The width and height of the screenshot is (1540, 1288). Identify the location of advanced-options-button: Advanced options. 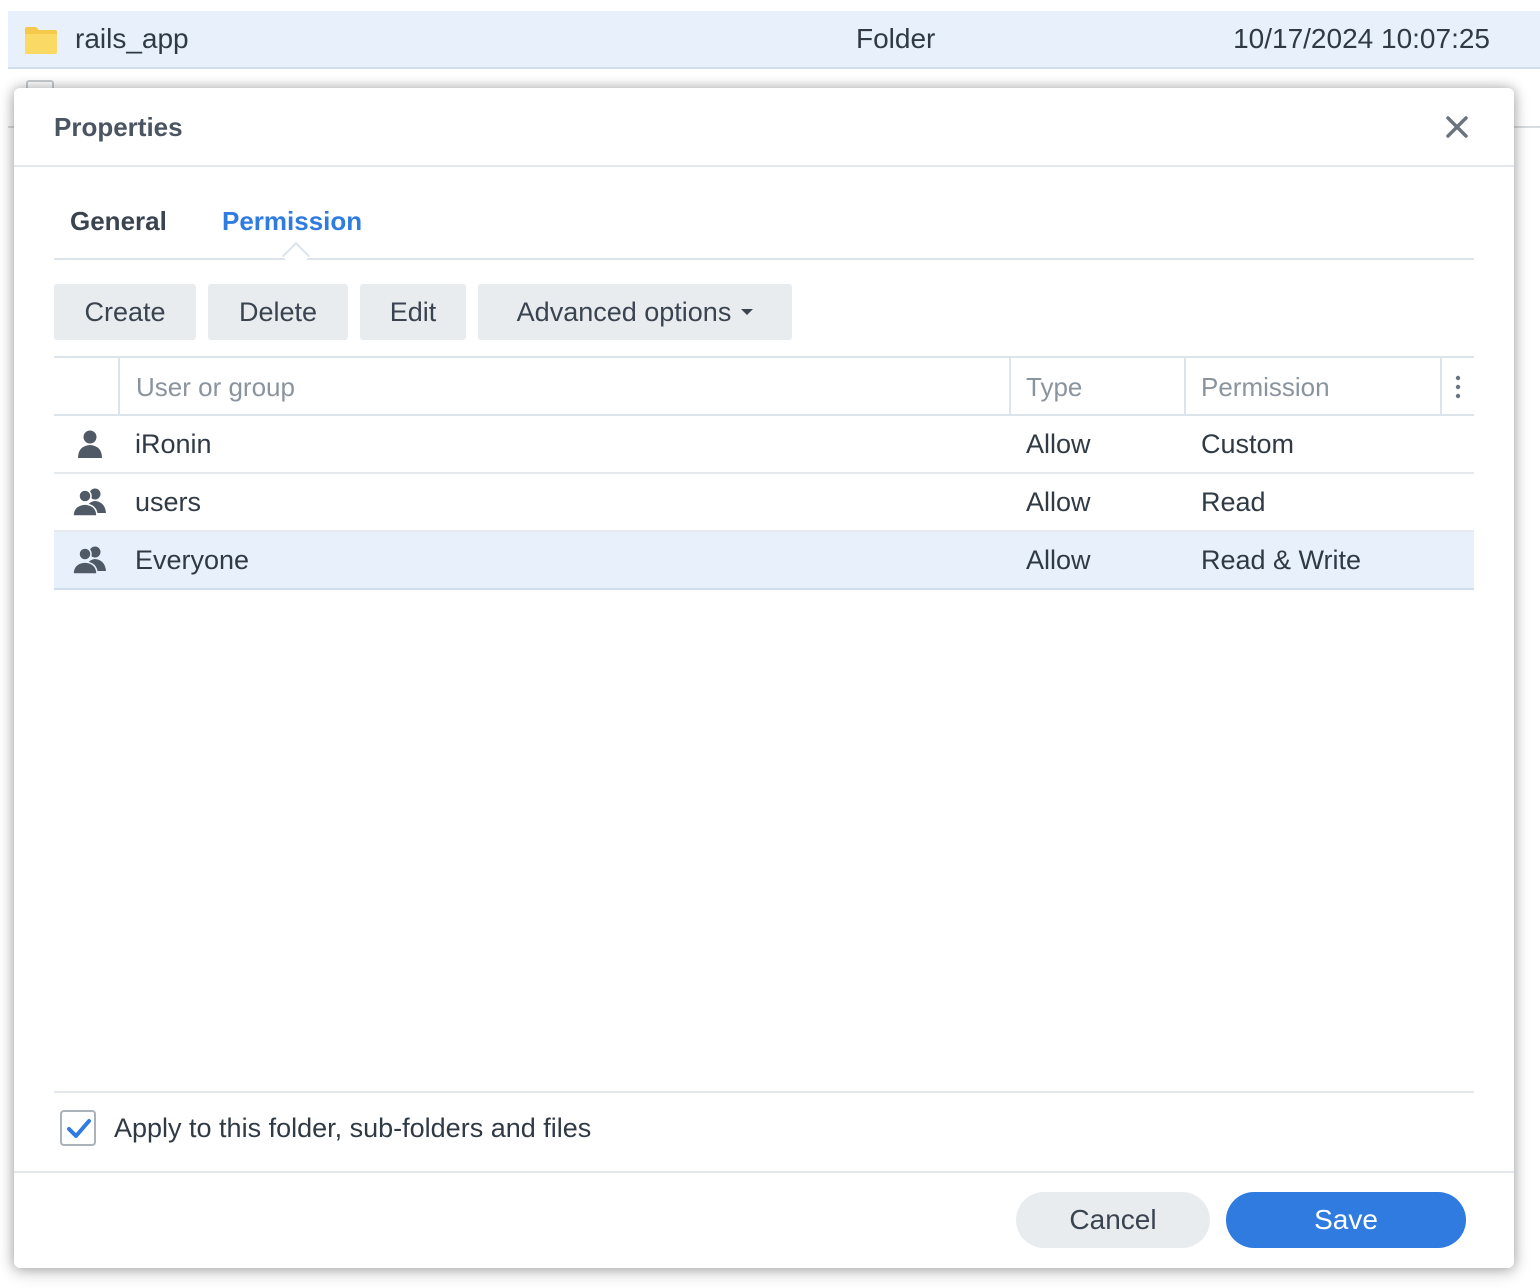
(635, 312).